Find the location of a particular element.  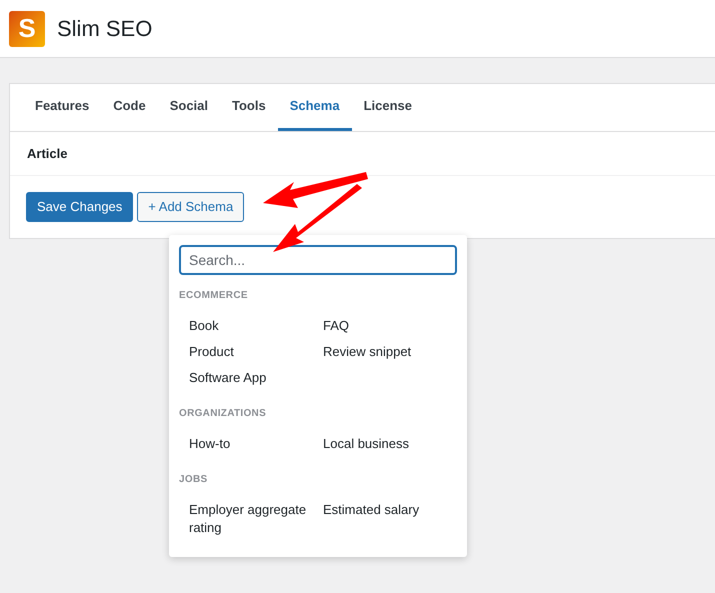

add-button: + Add Schema is located at coordinates (190, 207).